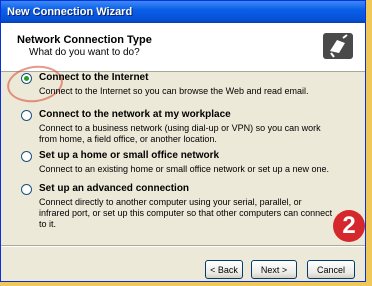 This screenshot has height=286, width=372. What do you see at coordinates (274, 269) in the screenshot?
I see `next-button: Next >` at bounding box center [274, 269].